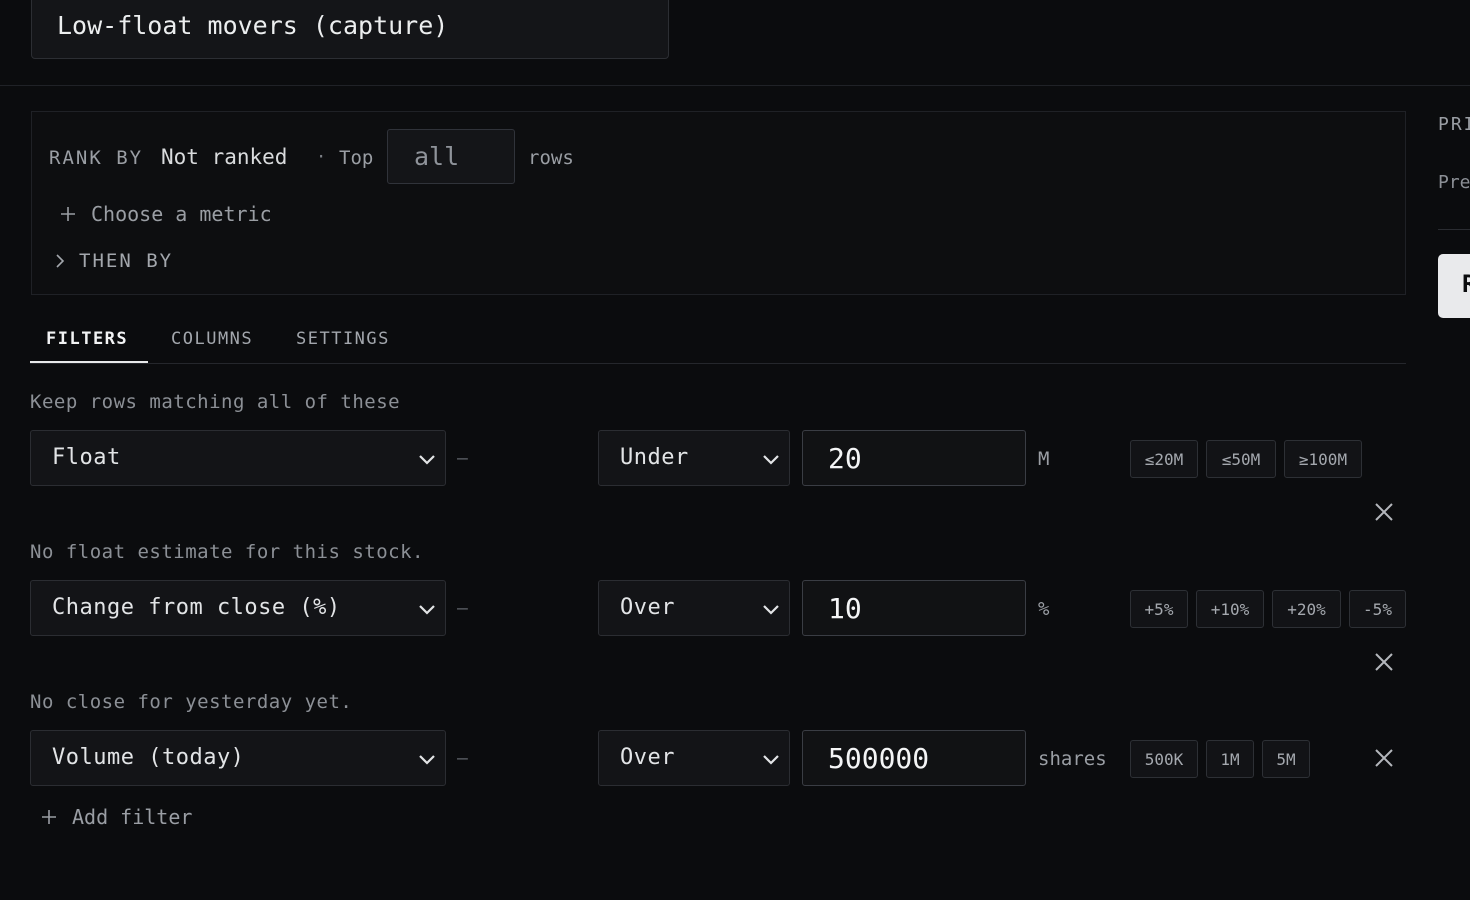 This screenshot has width=1470, height=900. What do you see at coordinates (1454, 229) in the screenshot?
I see `right-panel-divider` at bounding box center [1454, 229].